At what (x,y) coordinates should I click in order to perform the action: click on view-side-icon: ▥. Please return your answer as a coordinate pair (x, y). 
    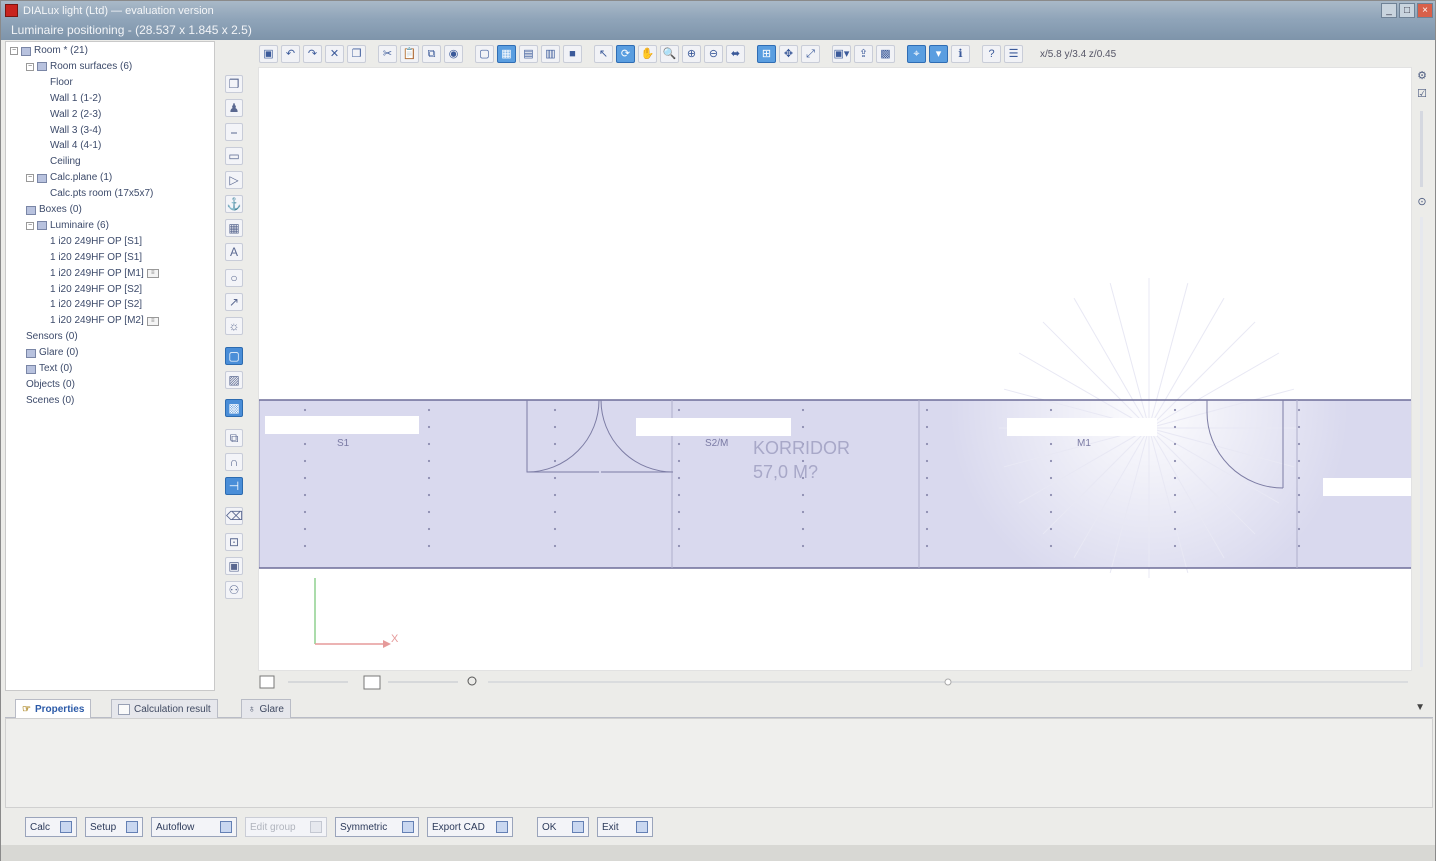
    Looking at the image, I should click on (550, 54).